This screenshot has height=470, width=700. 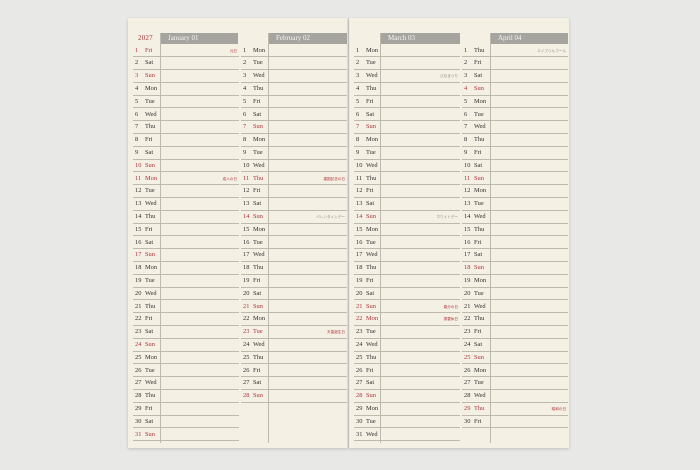 I want to click on day-number: 20, so click(x=467, y=293).